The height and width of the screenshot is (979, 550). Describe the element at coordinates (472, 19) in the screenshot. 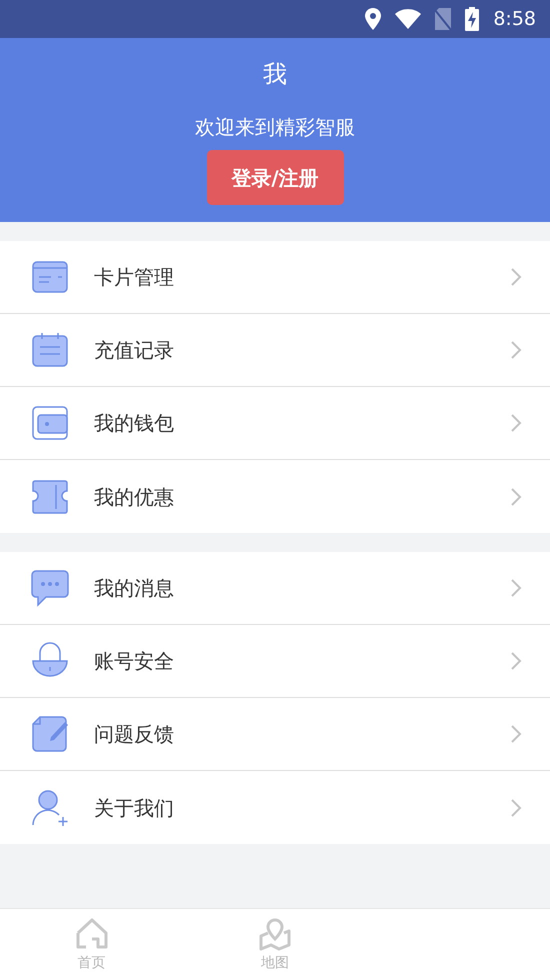

I see `battery-icon` at that location.